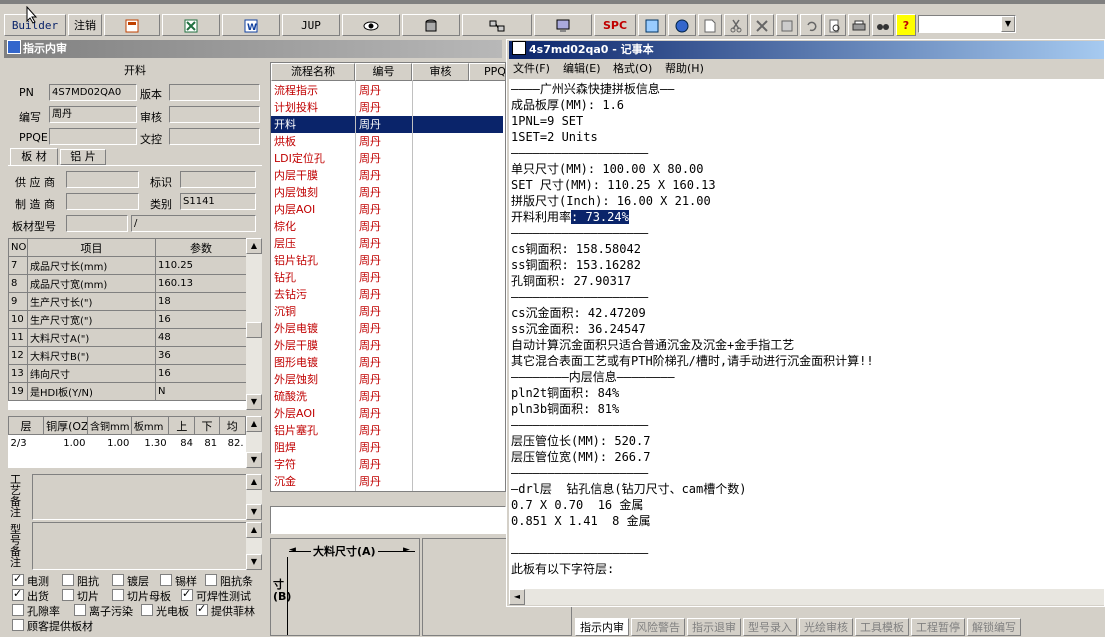 Image resolution: width=1105 pixels, height=637 pixels. I want to click on checkbox-impedance: 阻抗, so click(80, 581).